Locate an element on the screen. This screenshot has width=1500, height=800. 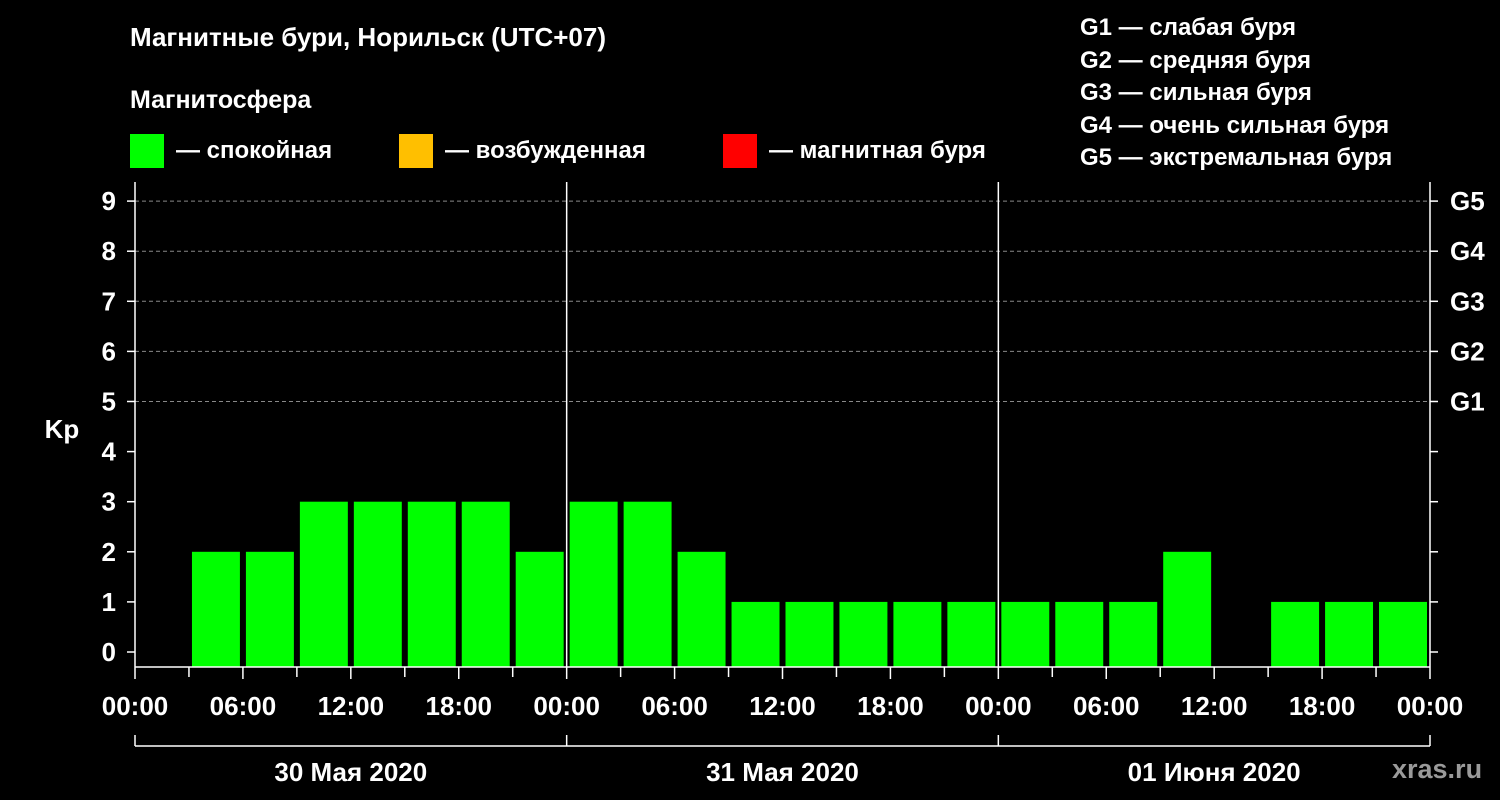
y-tick-label: 8 is located at coordinates (109, 251).